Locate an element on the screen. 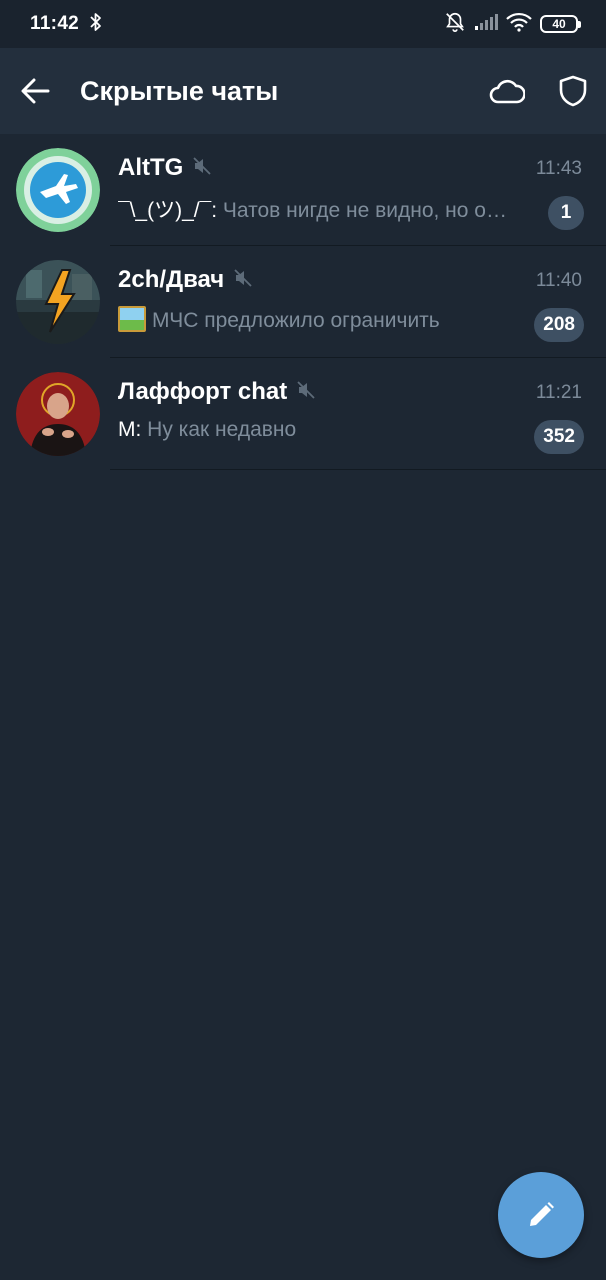 The width and height of the screenshot is (606, 1280). status-time: 11:42 is located at coordinates (55, 23).